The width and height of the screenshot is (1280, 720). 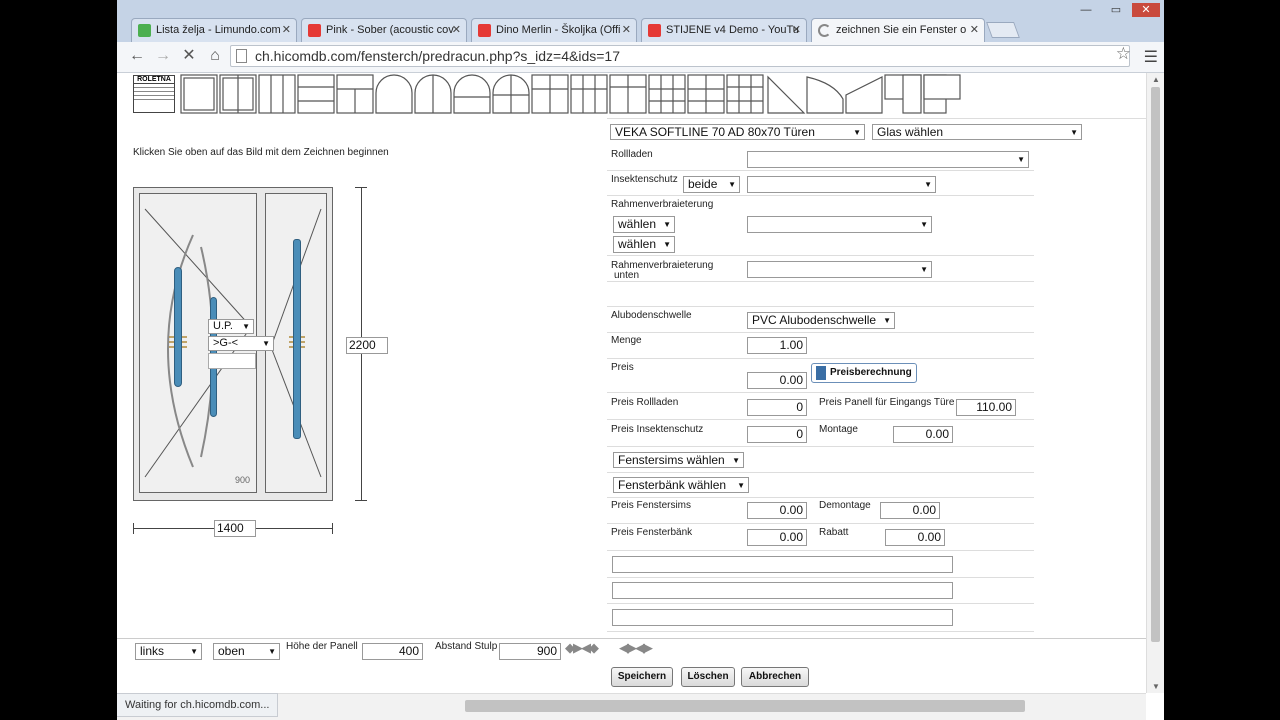 I want to click on rahmen-select-2: wählen, so click(x=644, y=244).